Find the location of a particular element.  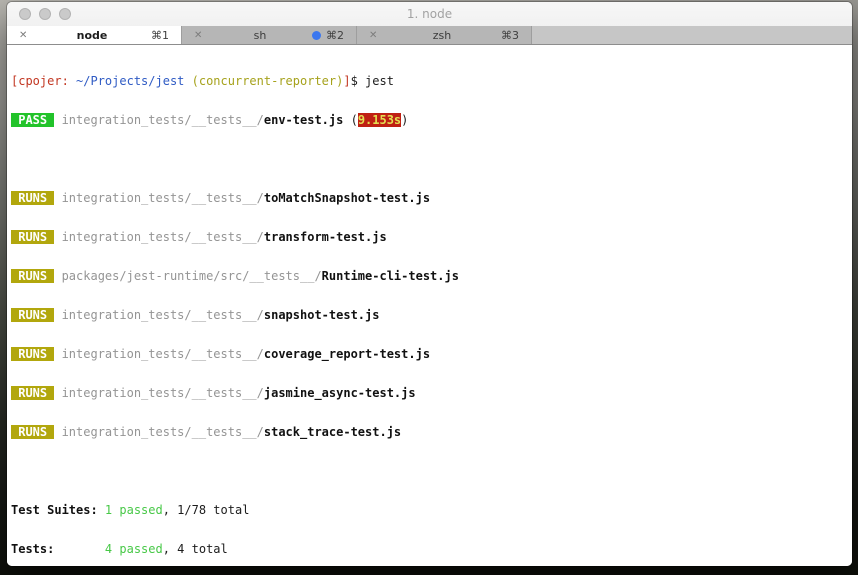

test-file: transform-test.js is located at coordinates (325, 237).